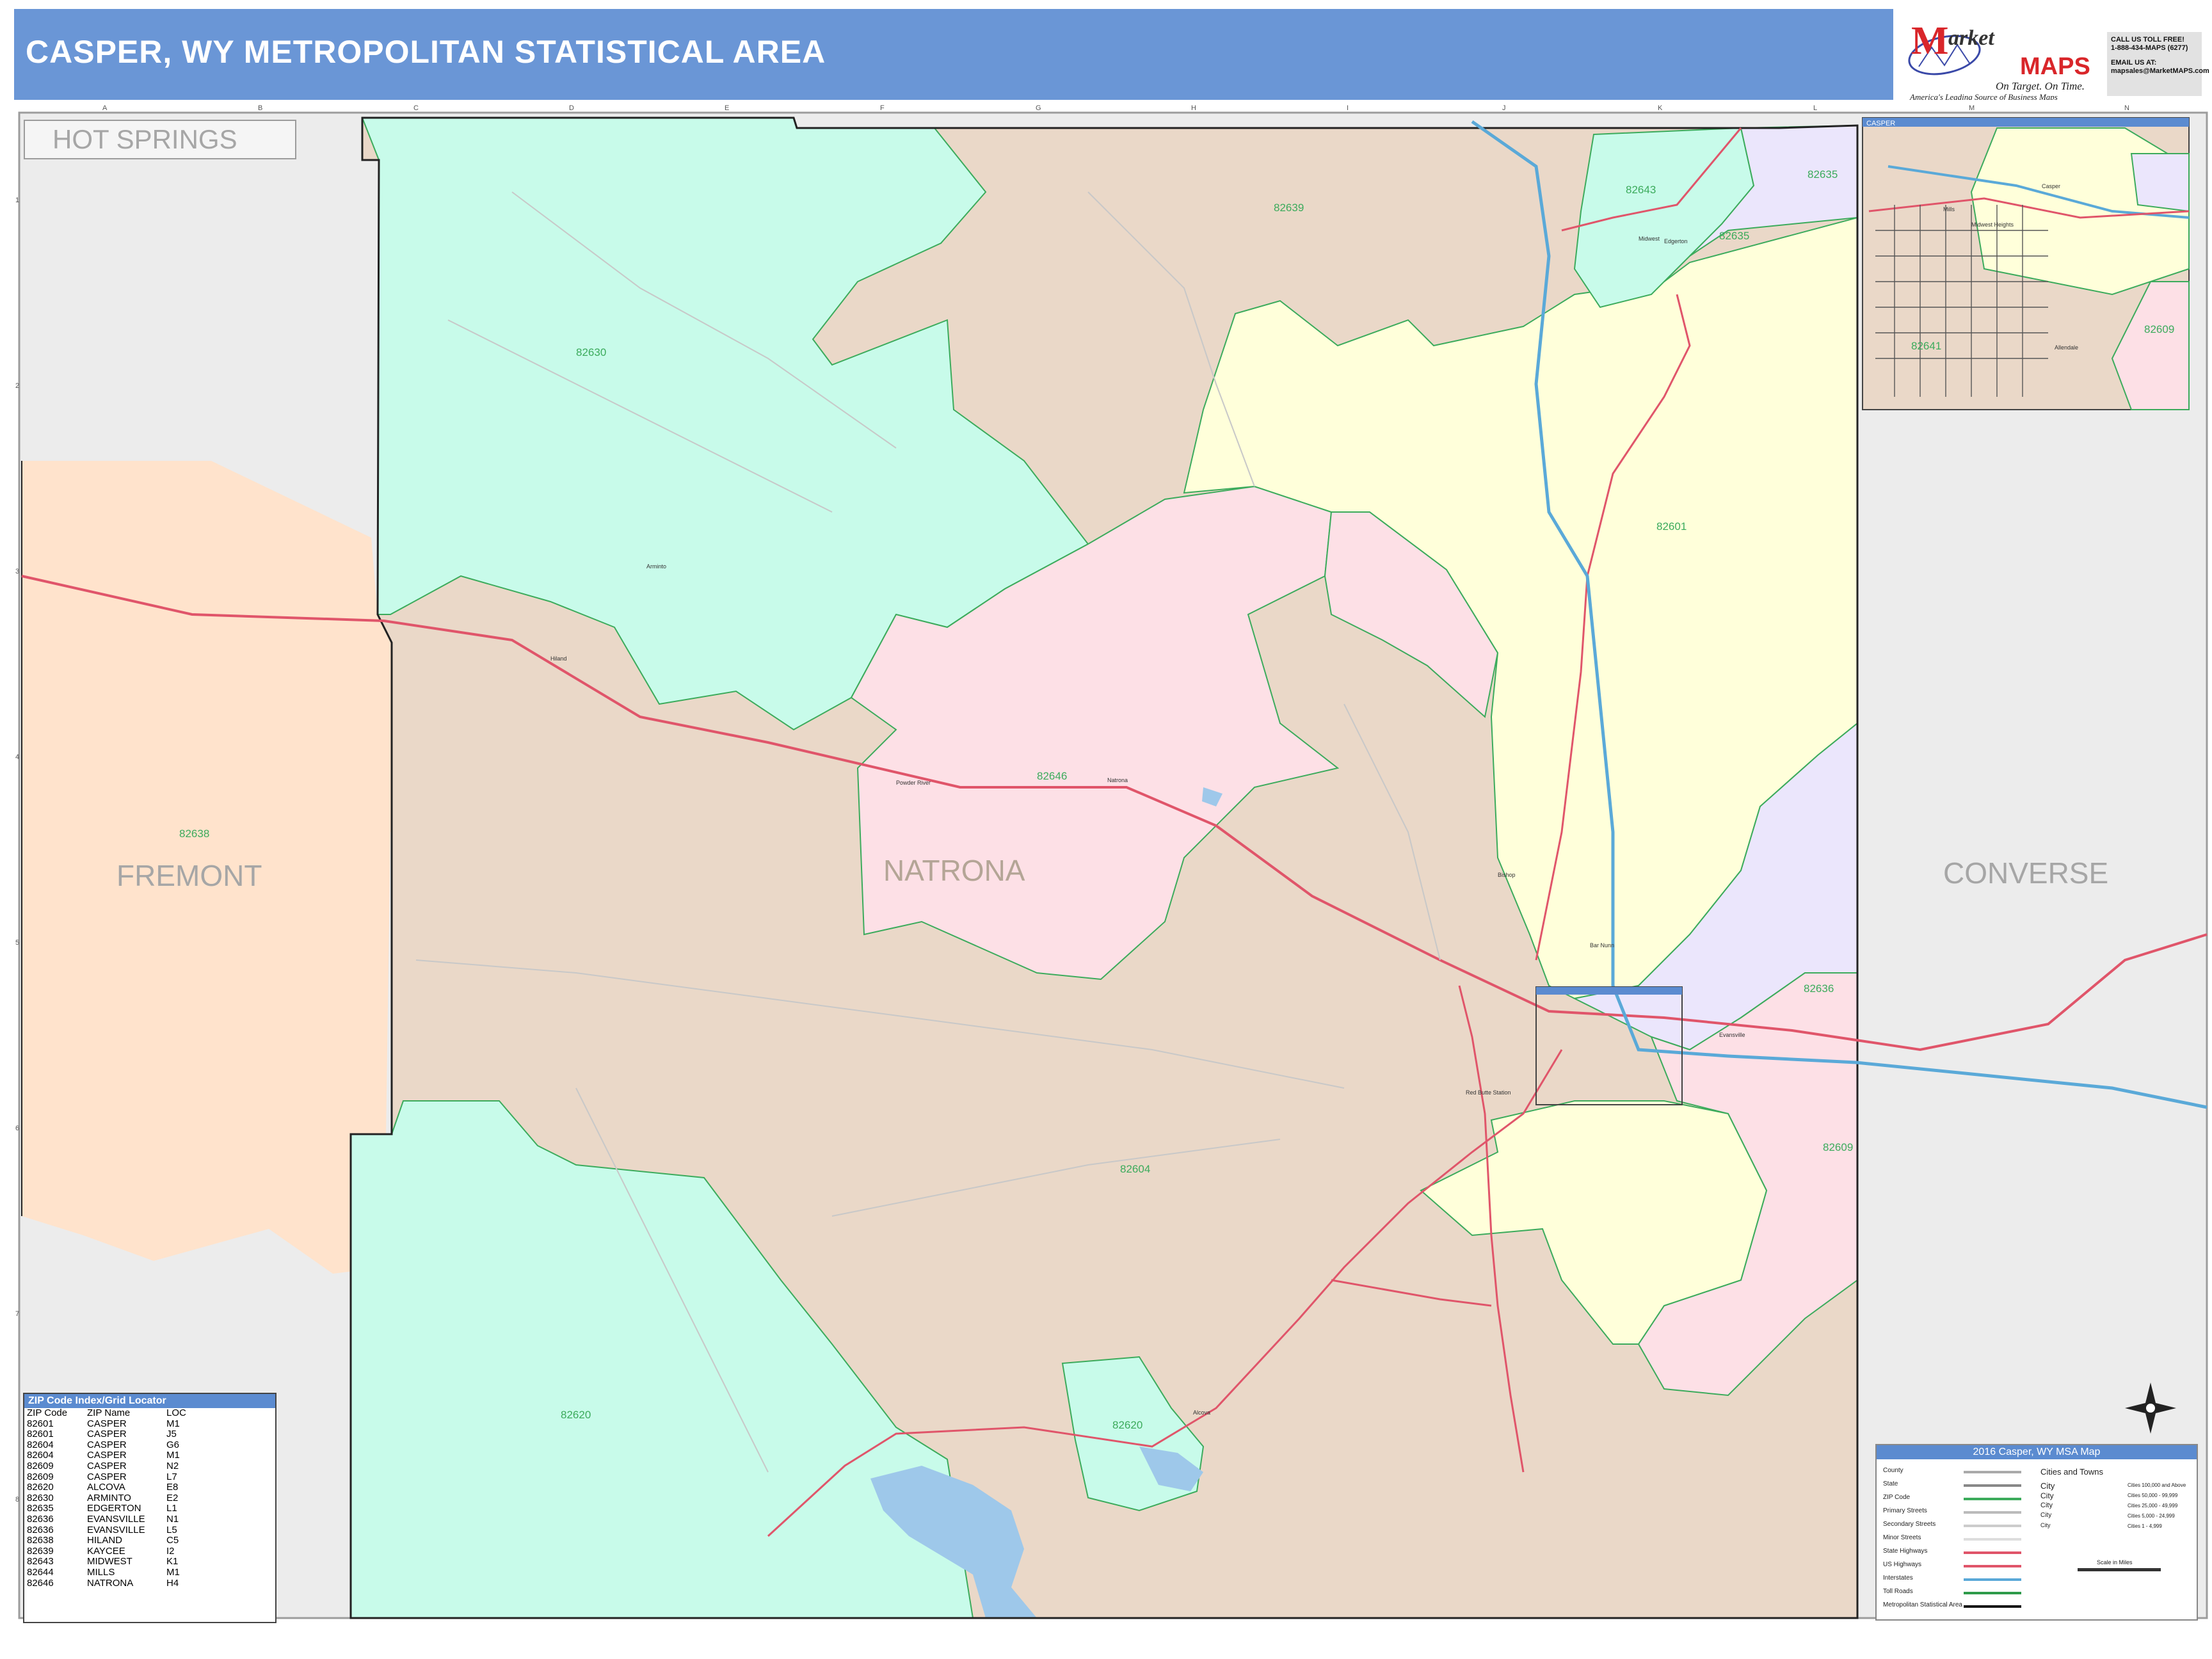 The width and height of the screenshot is (2212, 1659). I want to click on zip-index-cell-loc: L1, so click(171, 1508).